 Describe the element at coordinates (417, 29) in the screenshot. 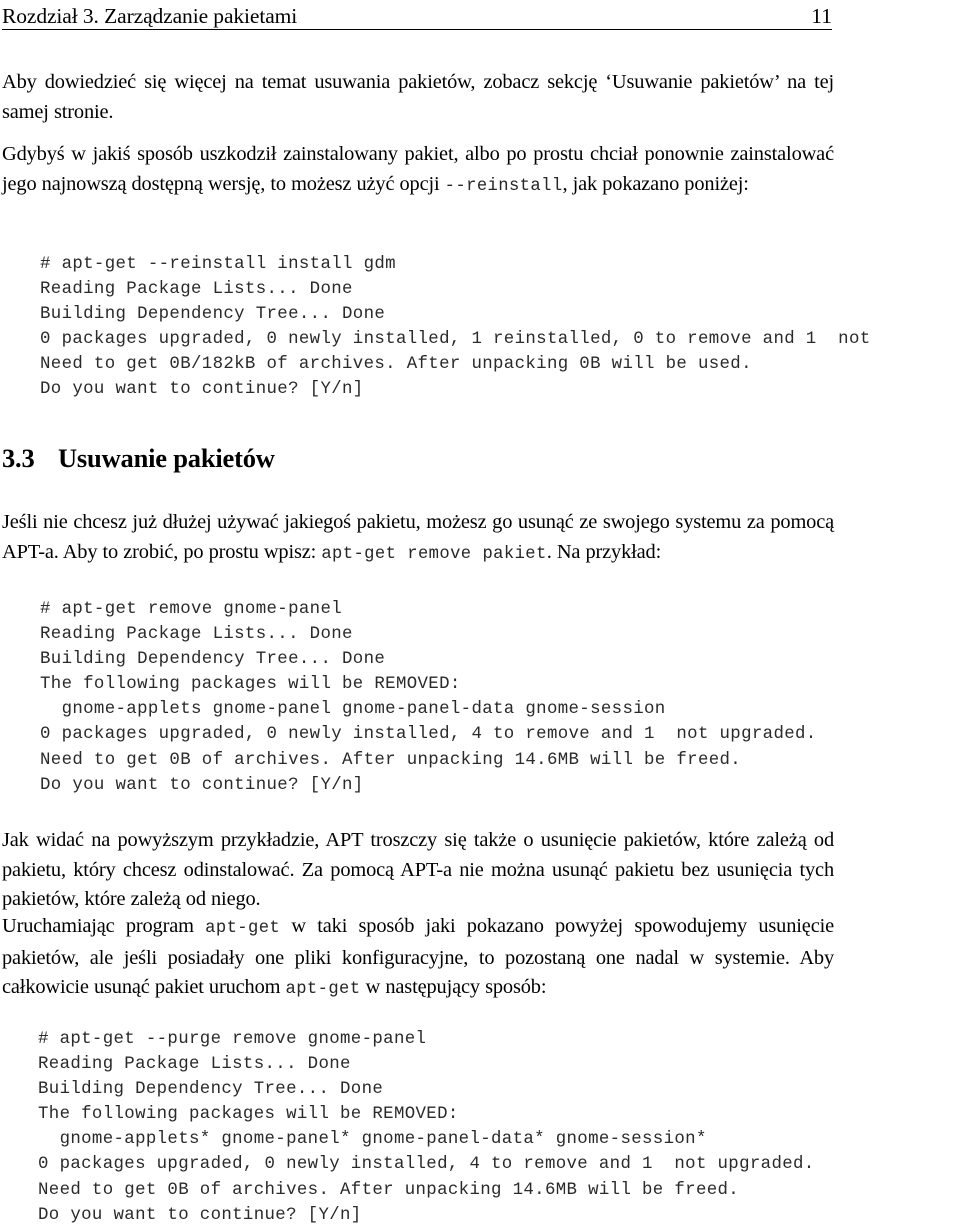

I see `header-divider-rule` at that location.